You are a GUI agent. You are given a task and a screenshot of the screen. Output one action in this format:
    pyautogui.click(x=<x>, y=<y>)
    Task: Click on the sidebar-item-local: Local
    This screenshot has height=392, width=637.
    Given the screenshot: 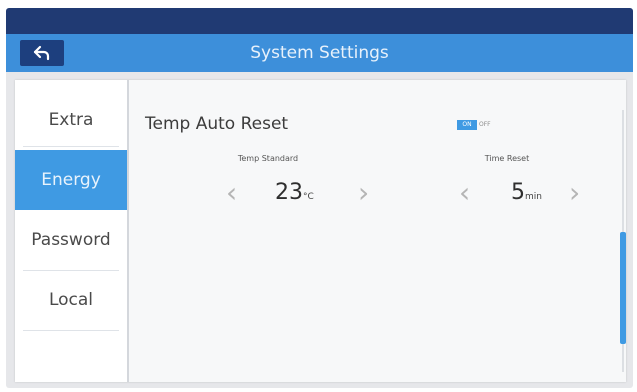 What is the action you would take?
    pyautogui.click(x=71, y=300)
    